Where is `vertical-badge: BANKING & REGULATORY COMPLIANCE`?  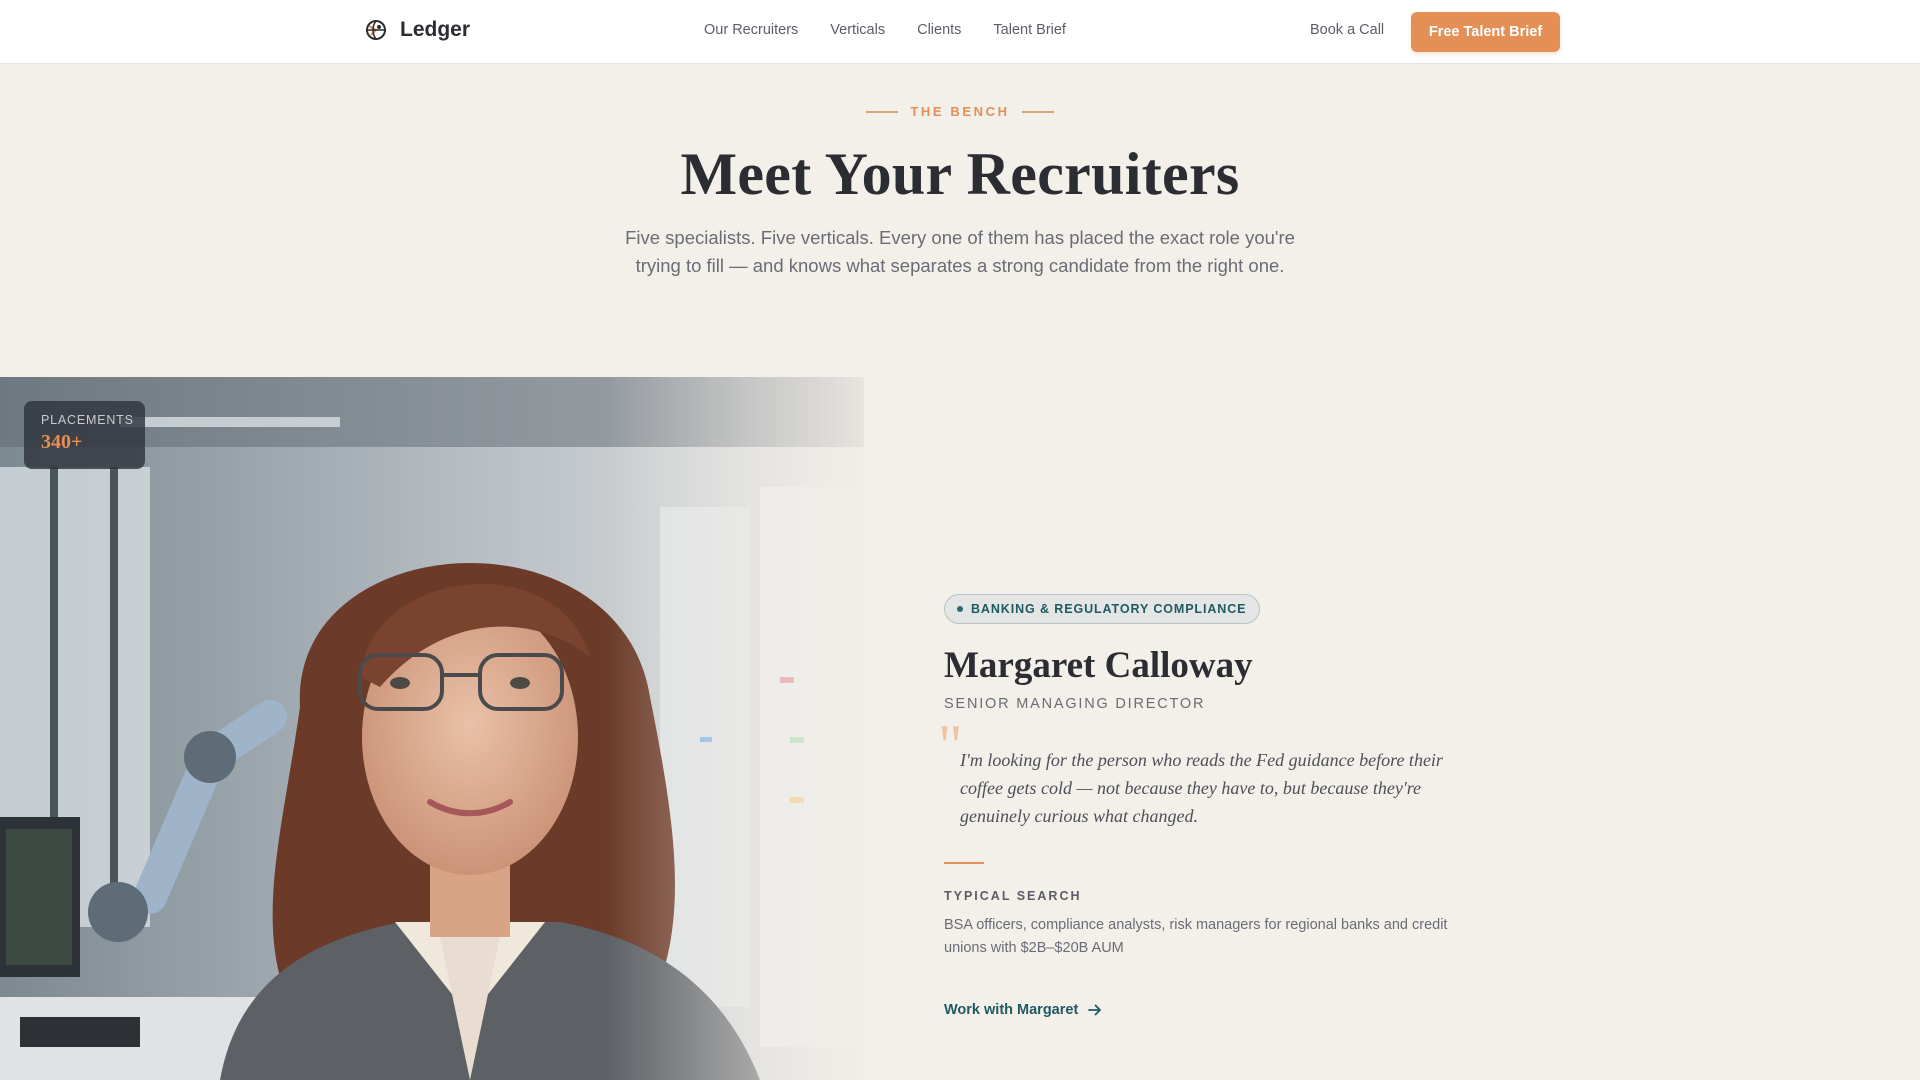
vertical-badge: BANKING & REGULATORY COMPLIANCE is located at coordinates (1102, 609).